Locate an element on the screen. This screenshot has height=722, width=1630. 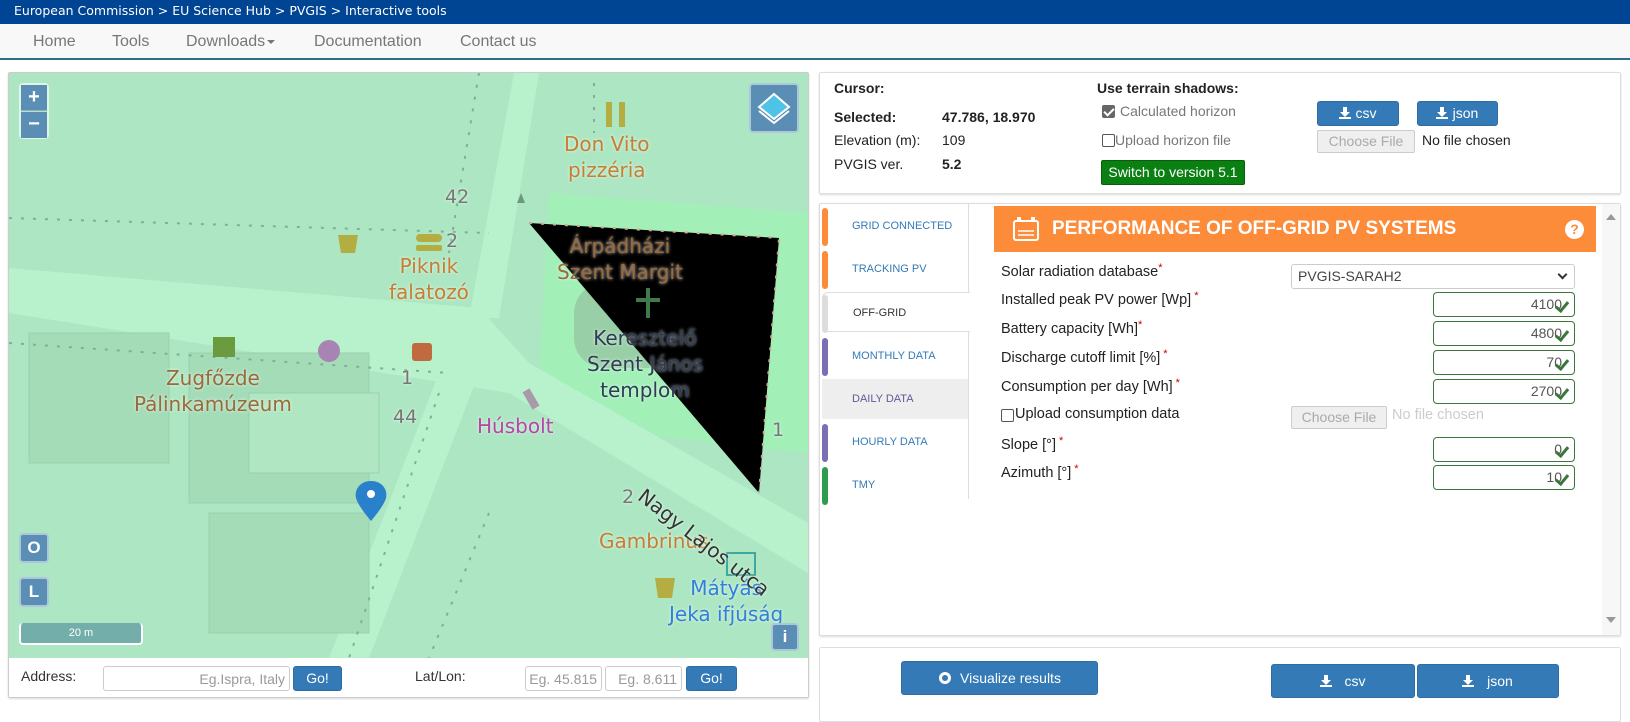
consumption-choose-file-button: Choose File is located at coordinates (1339, 417).